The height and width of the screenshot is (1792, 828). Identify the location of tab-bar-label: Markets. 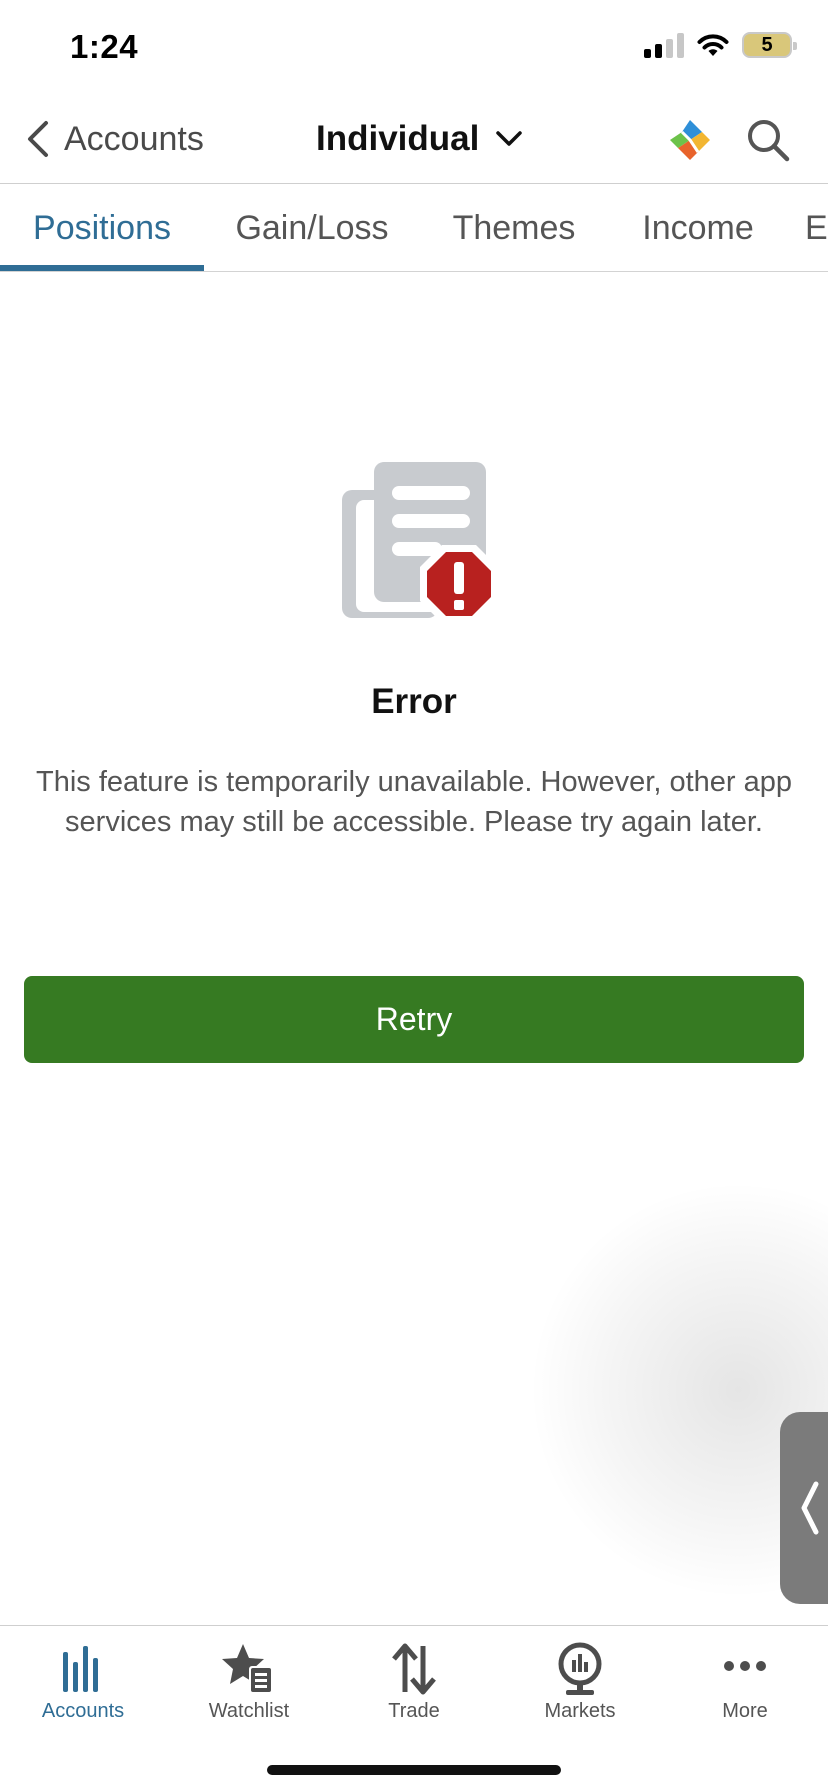
(580, 1711).